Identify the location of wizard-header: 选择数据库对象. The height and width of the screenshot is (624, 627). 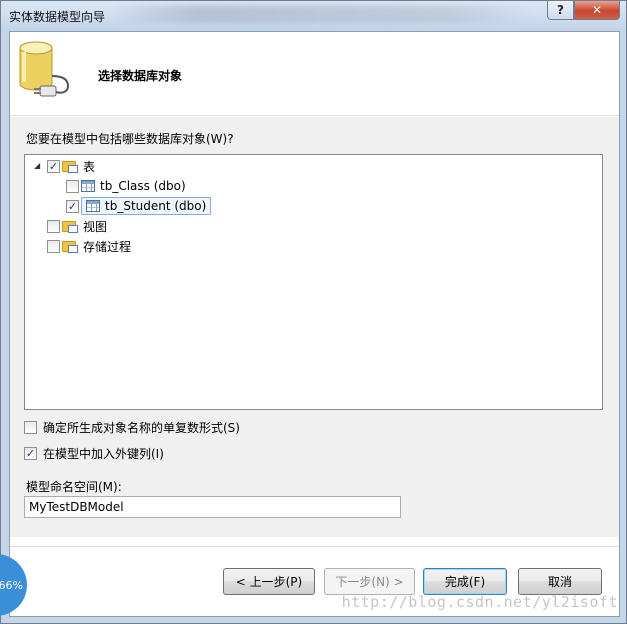
(314, 74).